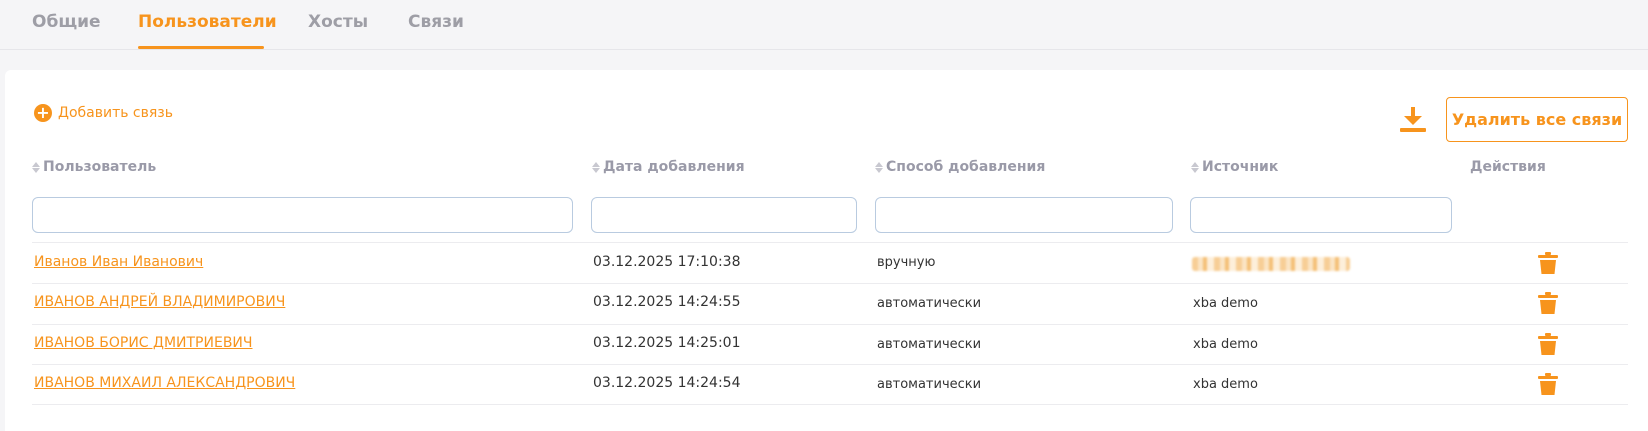 Image resolution: width=1648 pixels, height=431 pixels. Describe the element at coordinates (436, 22) in the screenshot. I see `tab-links: Связи` at that location.